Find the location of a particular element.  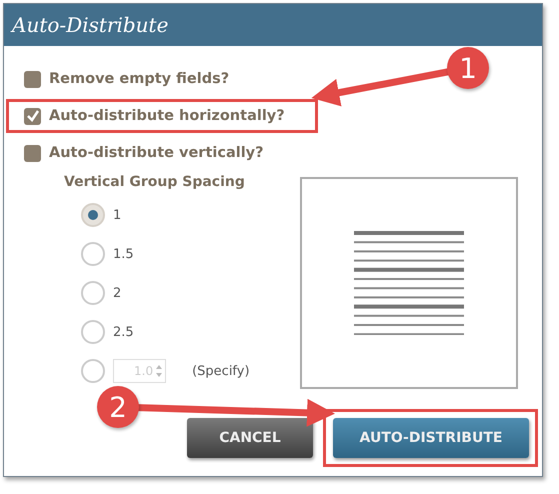

radio-label: 1.5 is located at coordinates (123, 254).